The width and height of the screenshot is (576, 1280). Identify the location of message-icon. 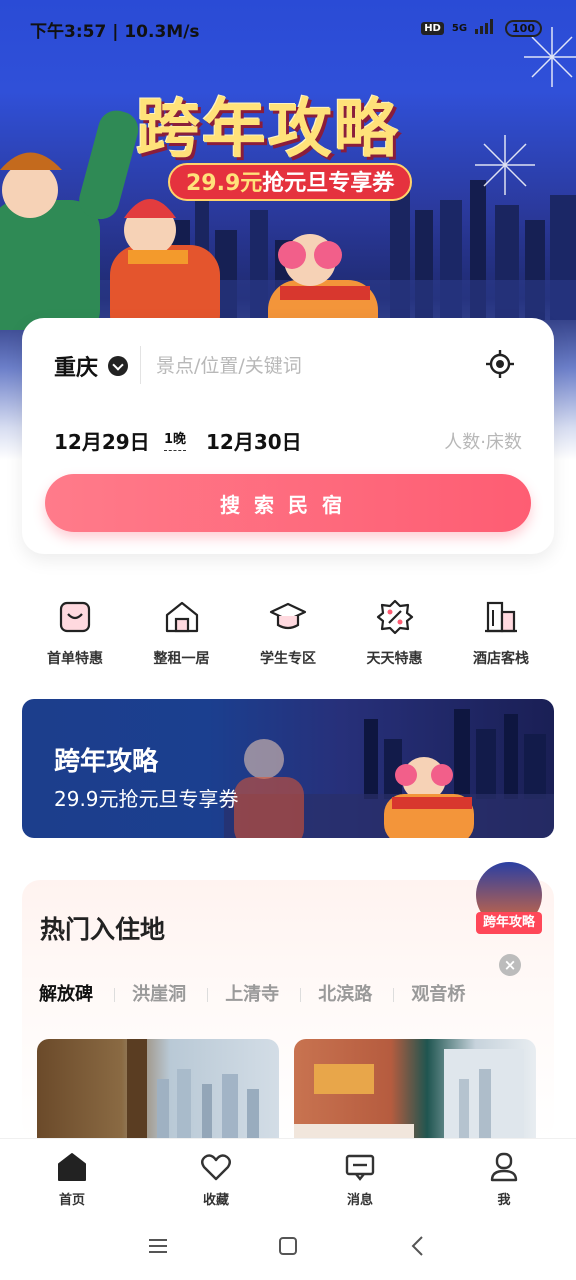
(360, 1167).